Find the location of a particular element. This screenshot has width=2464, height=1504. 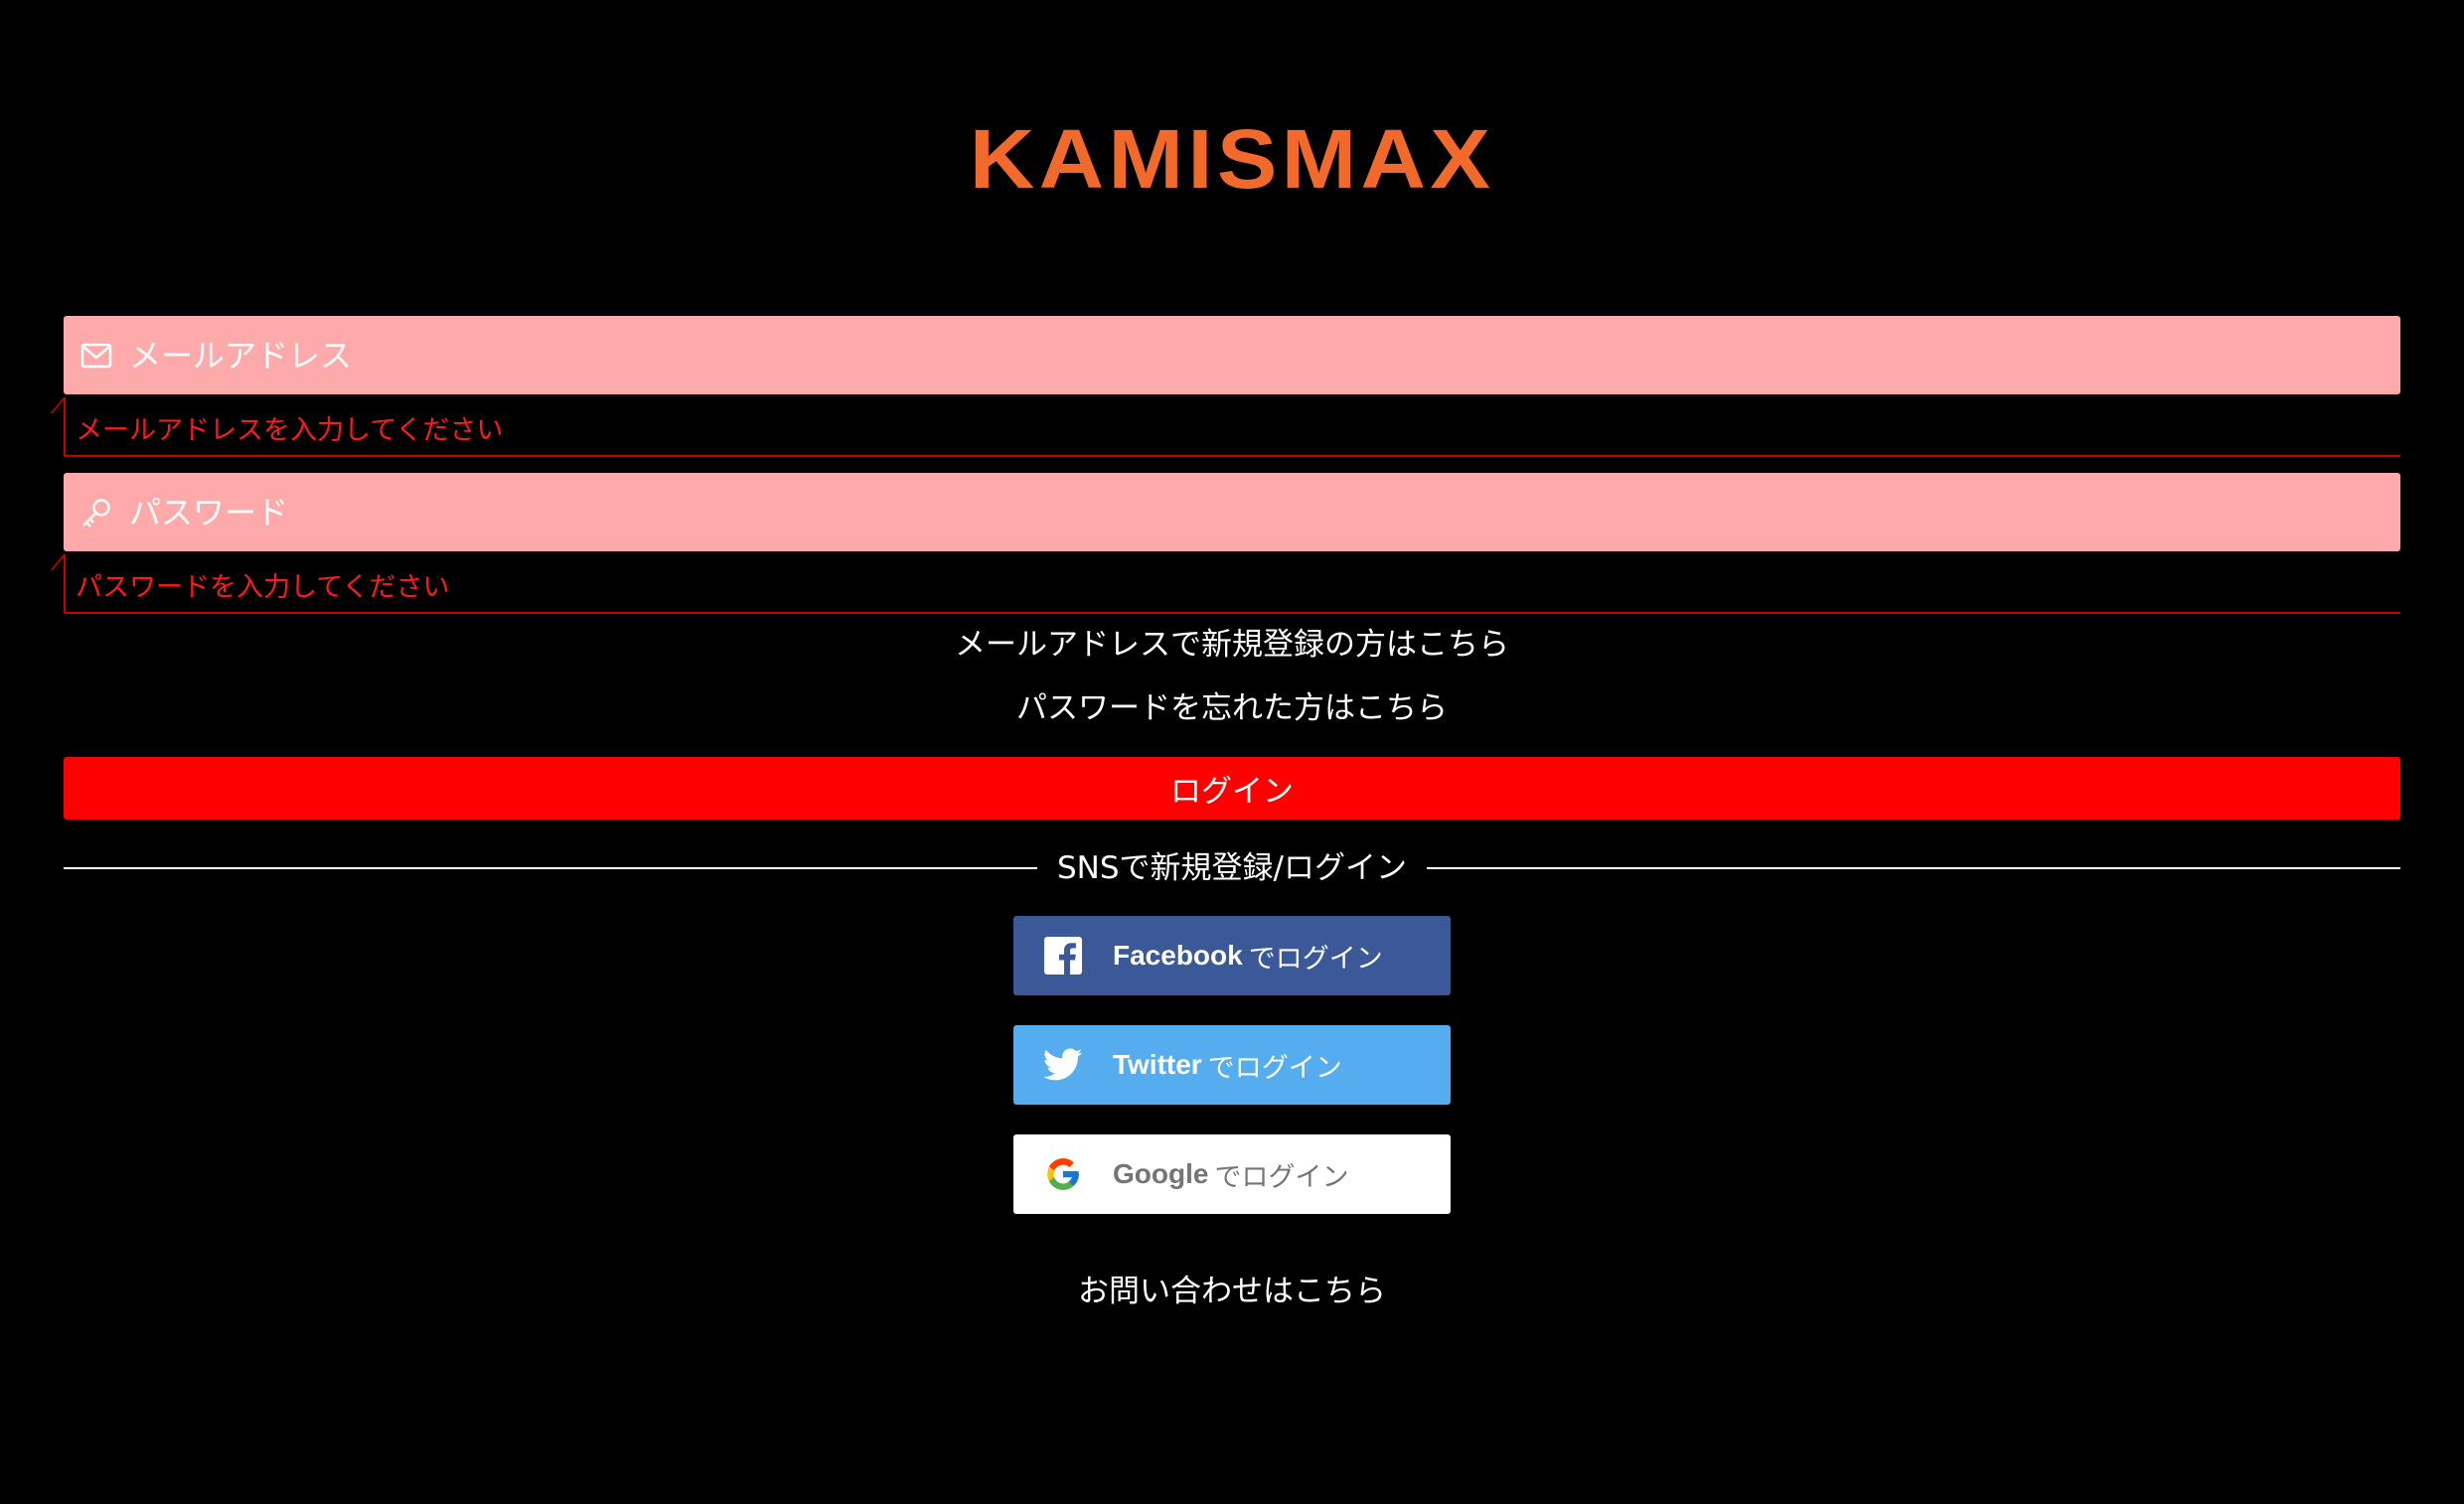

key-icon is located at coordinates (96, 512).